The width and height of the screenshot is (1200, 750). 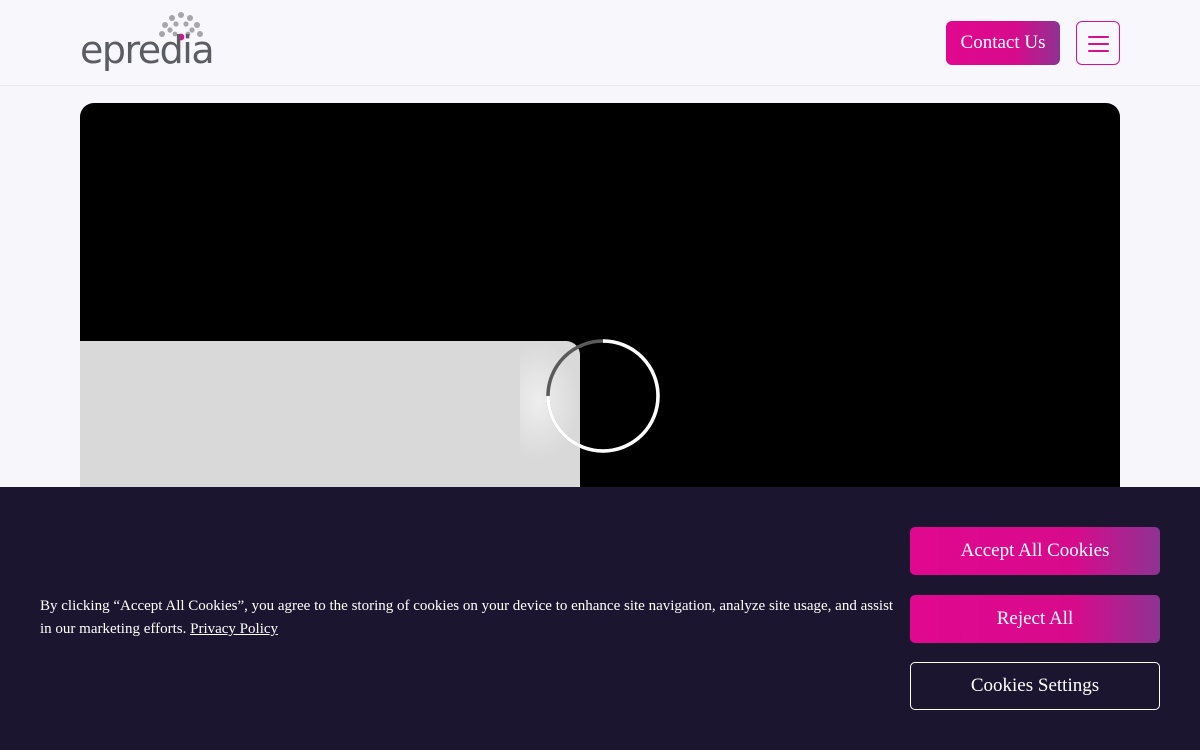 What do you see at coordinates (600, 43) in the screenshot?
I see `site-header: epredia Contact Us` at bounding box center [600, 43].